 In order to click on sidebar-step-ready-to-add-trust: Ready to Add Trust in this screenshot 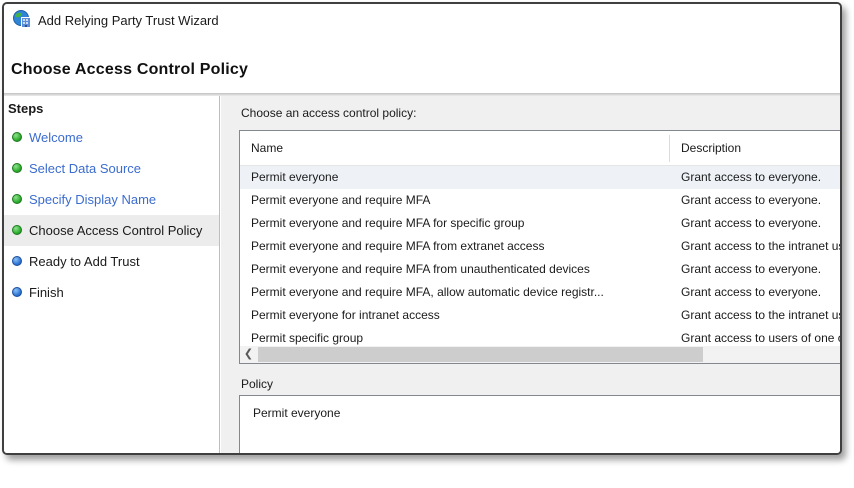, I will do `click(111, 261)`.